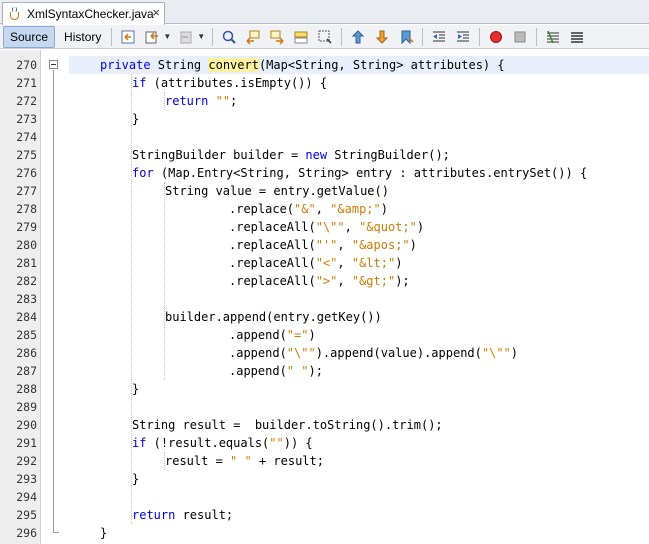 This screenshot has width=649, height=544. What do you see at coordinates (82, 37) in the screenshot?
I see `history-tab: History` at bounding box center [82, 37].